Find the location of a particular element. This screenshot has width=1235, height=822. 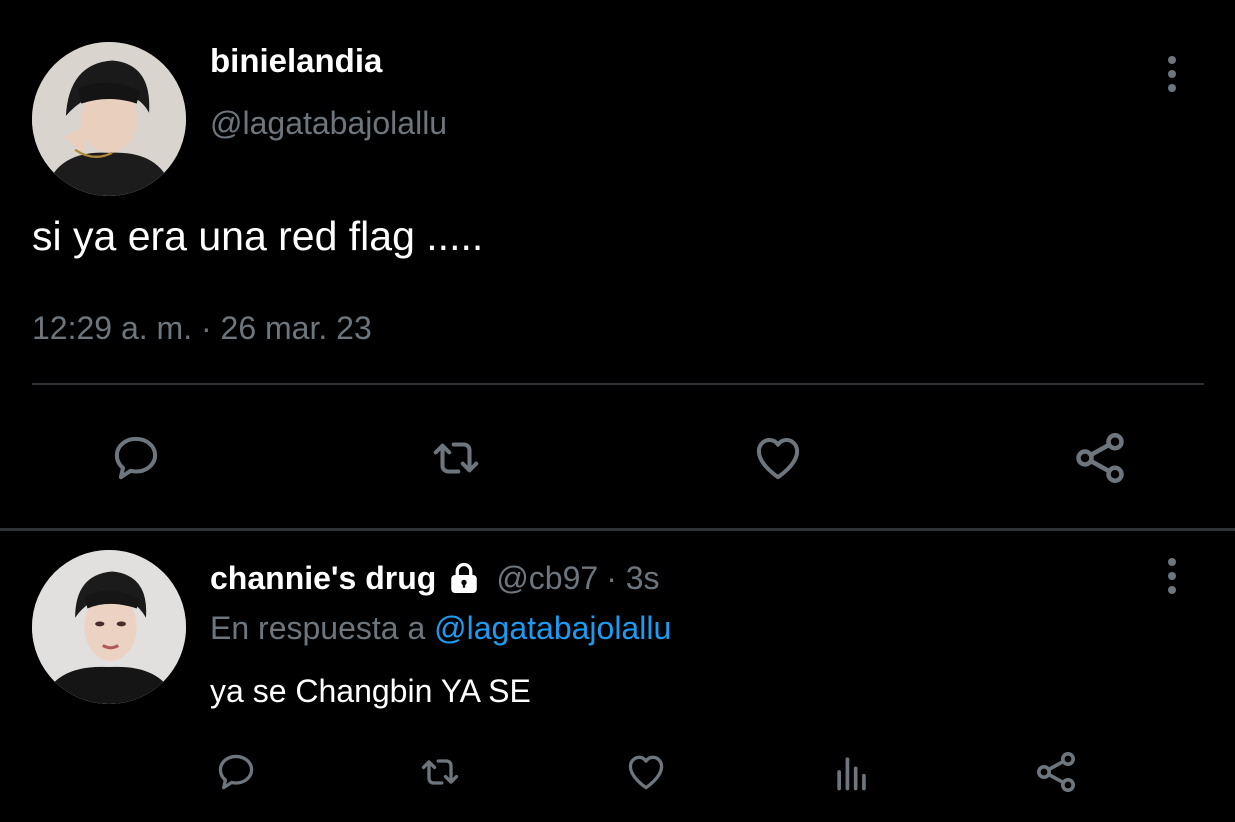

reply-button is located at coordinates (136, 458).